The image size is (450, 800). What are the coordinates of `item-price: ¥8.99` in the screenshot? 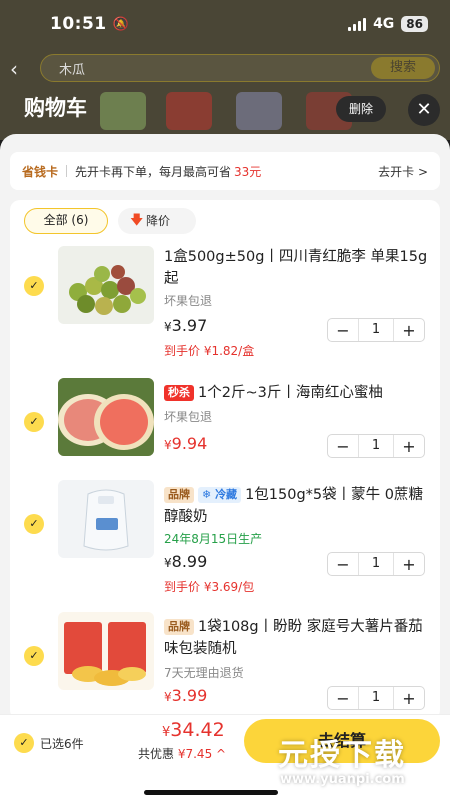 It's located at (185, 561).